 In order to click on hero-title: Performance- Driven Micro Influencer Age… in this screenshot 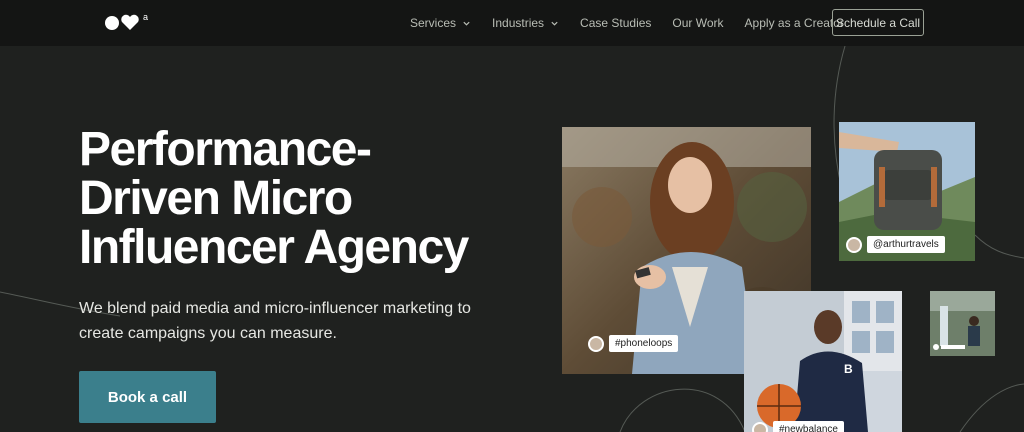, I will do `click(299, 198)`.